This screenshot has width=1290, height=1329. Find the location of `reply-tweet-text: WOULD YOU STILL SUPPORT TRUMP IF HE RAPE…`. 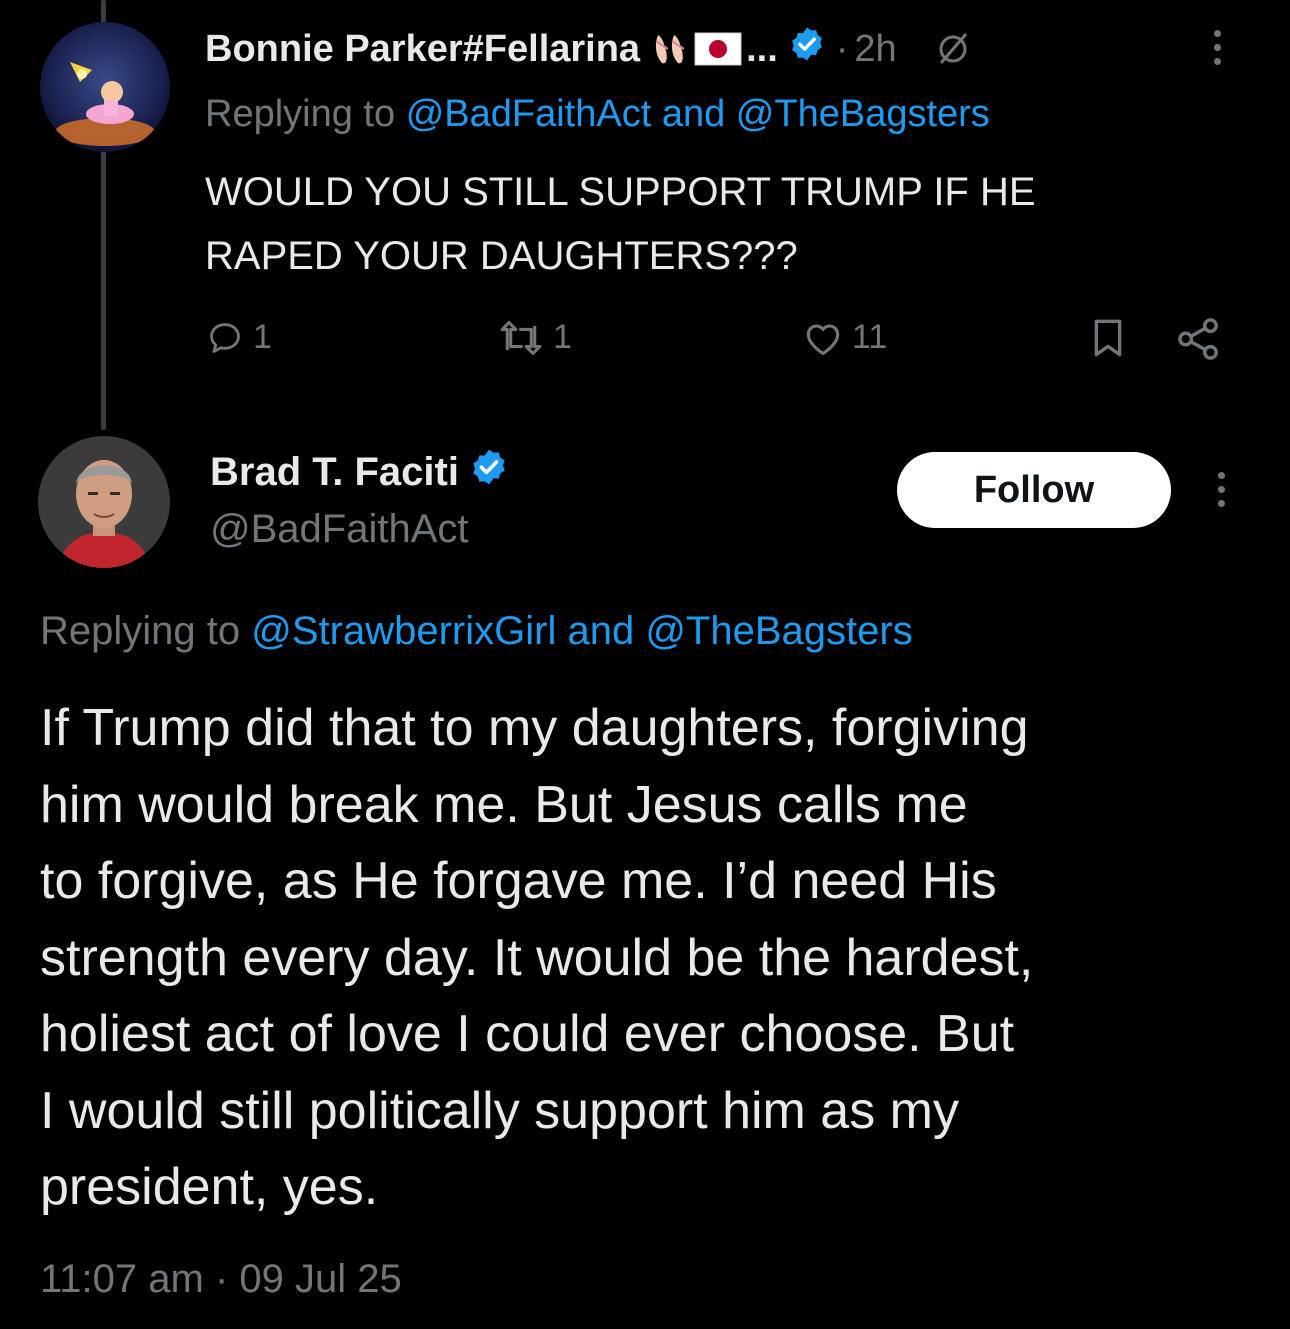

reply-tweet-text: WOULD YOU STILL SUPPORT TRUMP IF HE RAPE… is located at coordinates (620, 224).